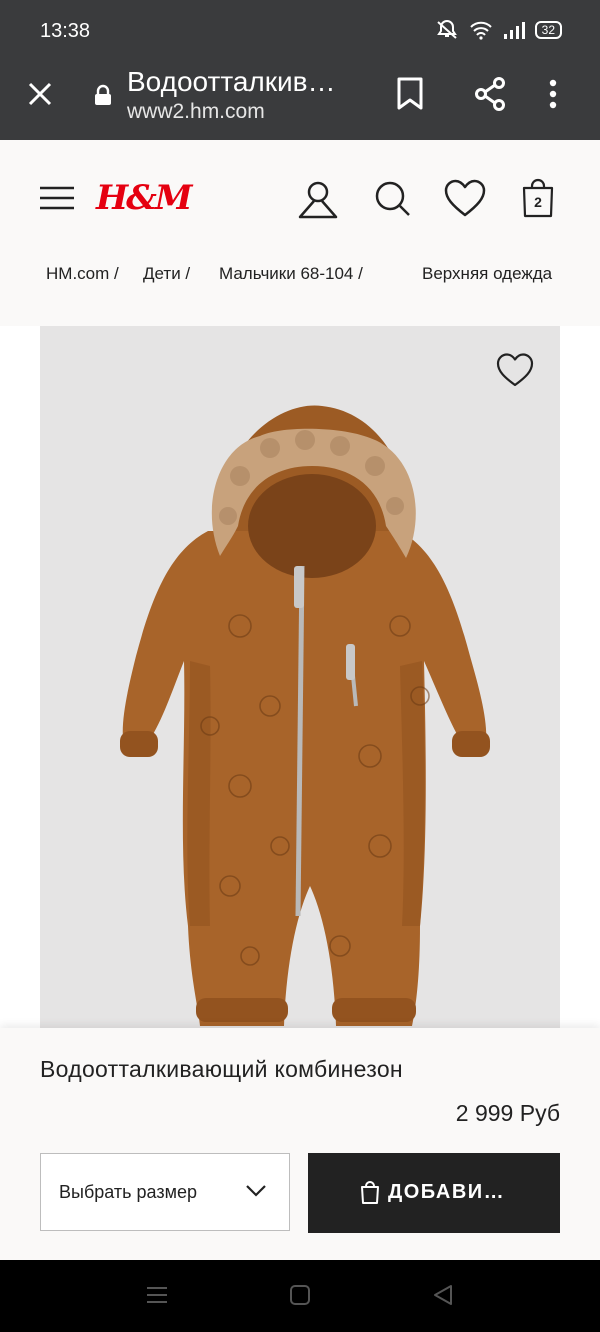  What do you see at coordinates (291, 274) in the screenshot?
I see `breadcrumb-item: Мальчики 68-104 /` at bounding box center [291, 274].